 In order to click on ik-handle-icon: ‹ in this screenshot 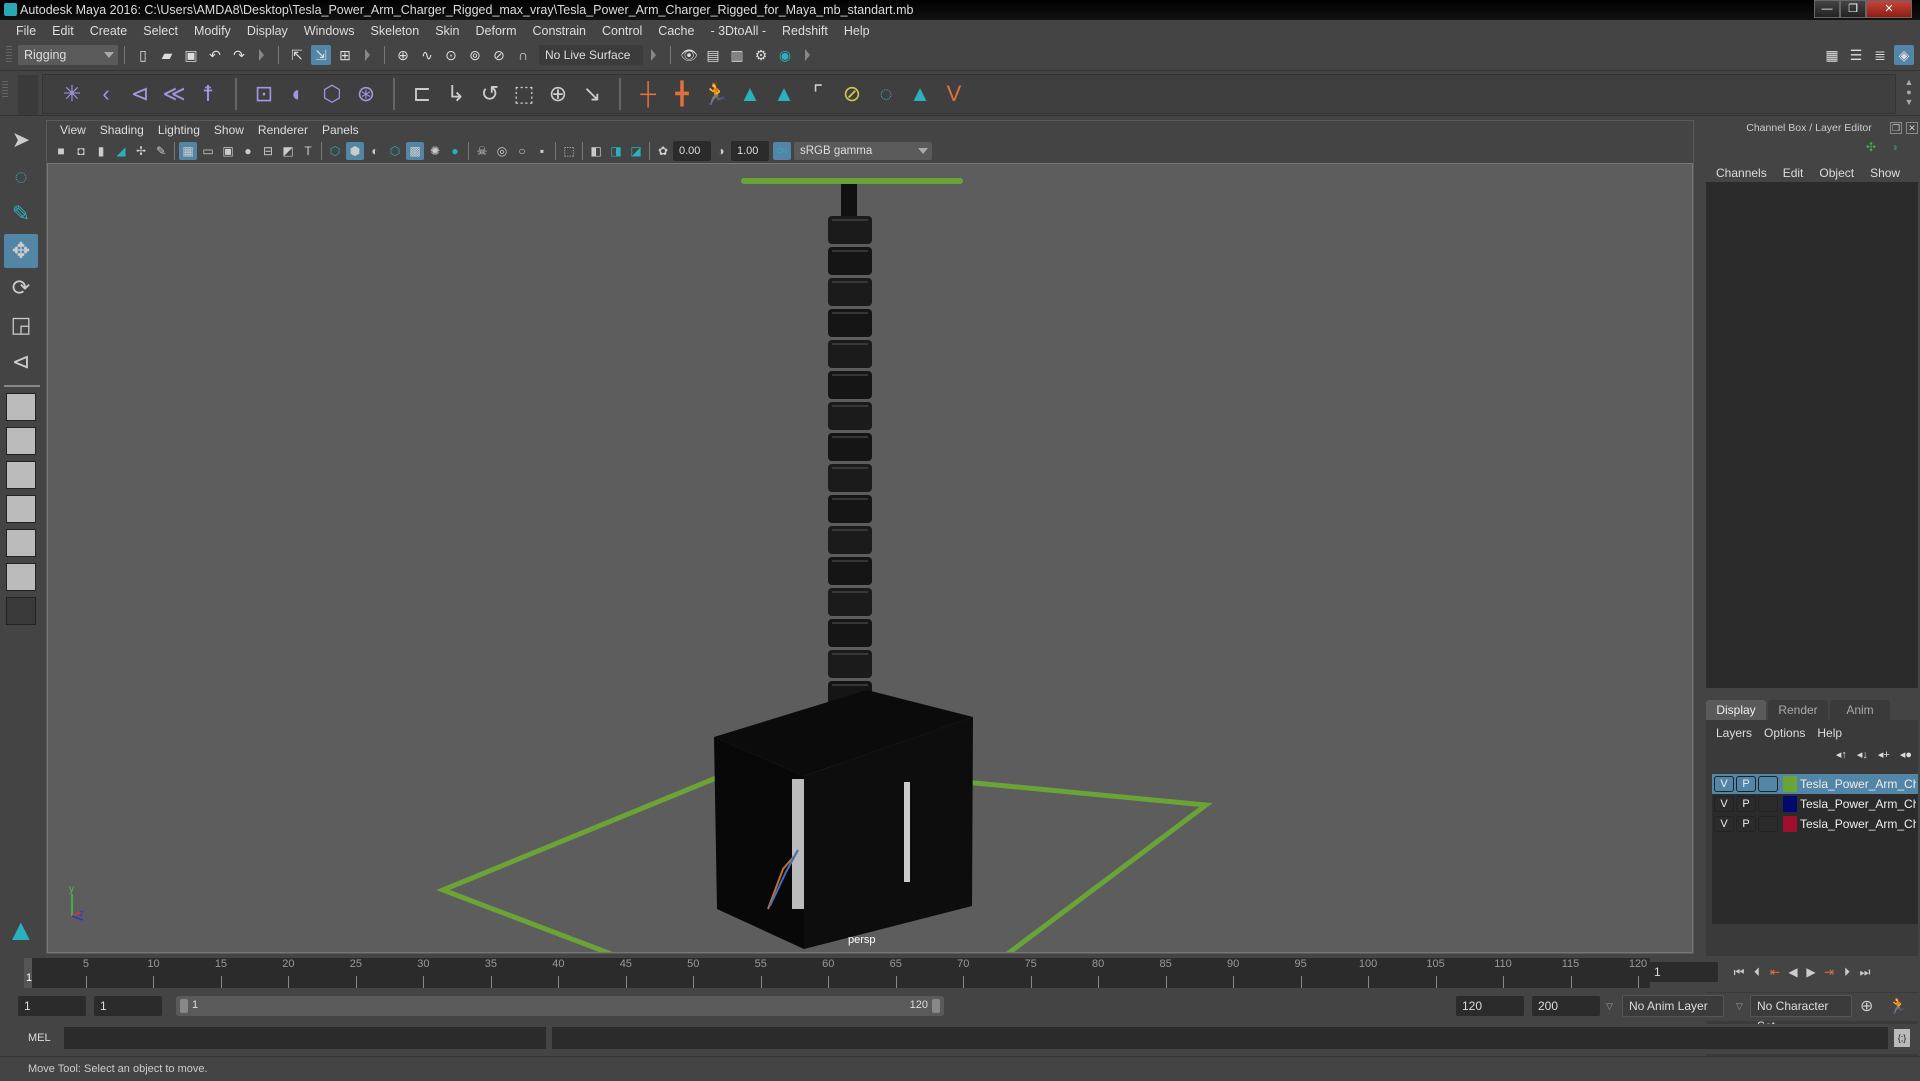, I will do `click(106, 94)`.